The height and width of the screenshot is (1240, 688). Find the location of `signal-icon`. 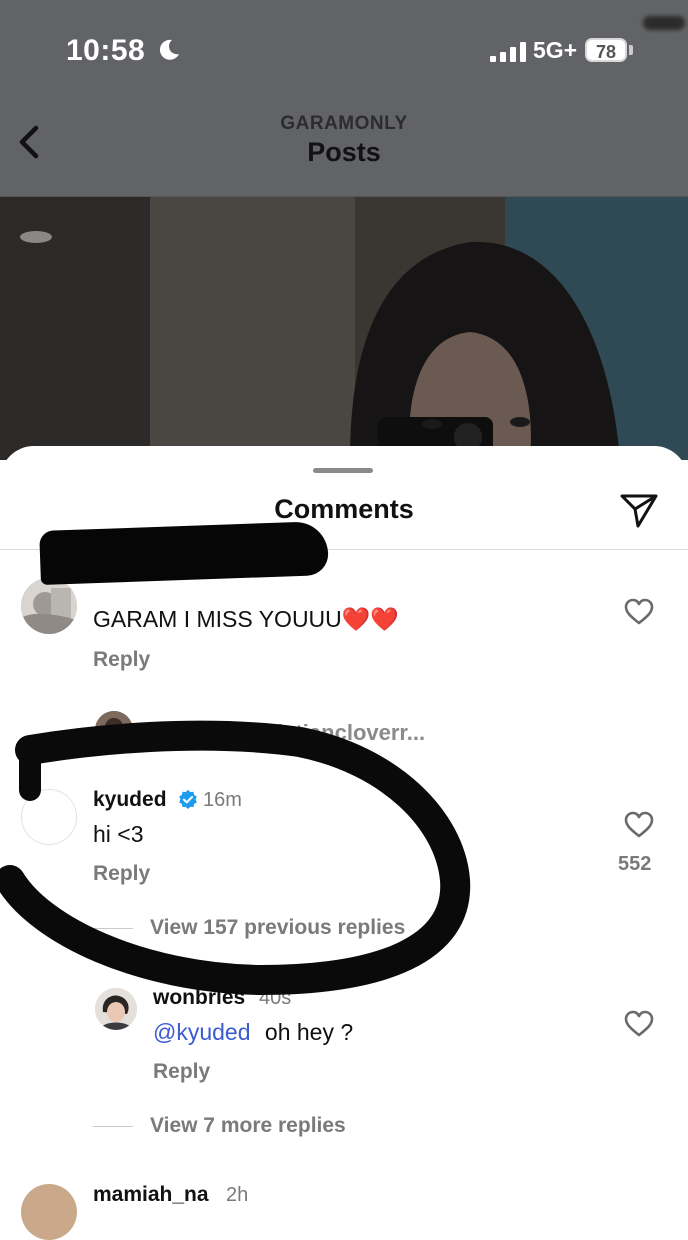

signal-icon is located at coordinates (508, 51).